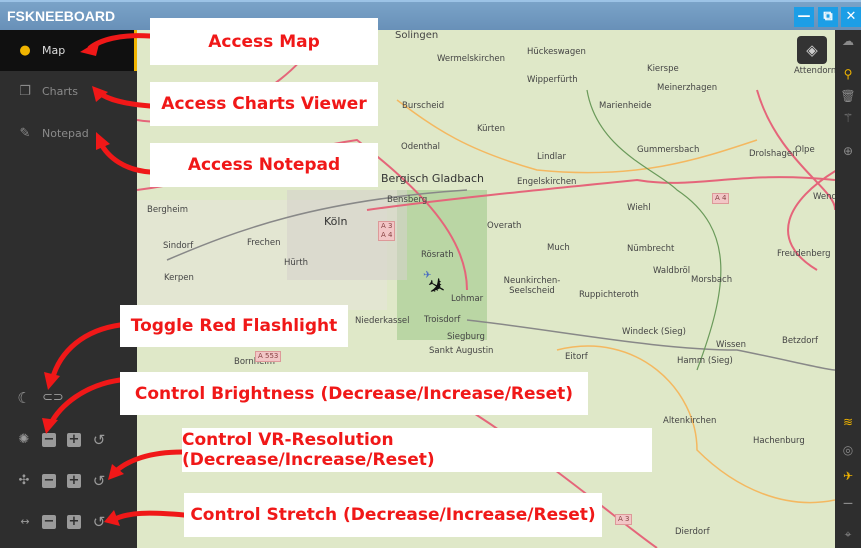 The image size is (861, 548). I want to click on map-label: Marienheide, so click(625, 106).